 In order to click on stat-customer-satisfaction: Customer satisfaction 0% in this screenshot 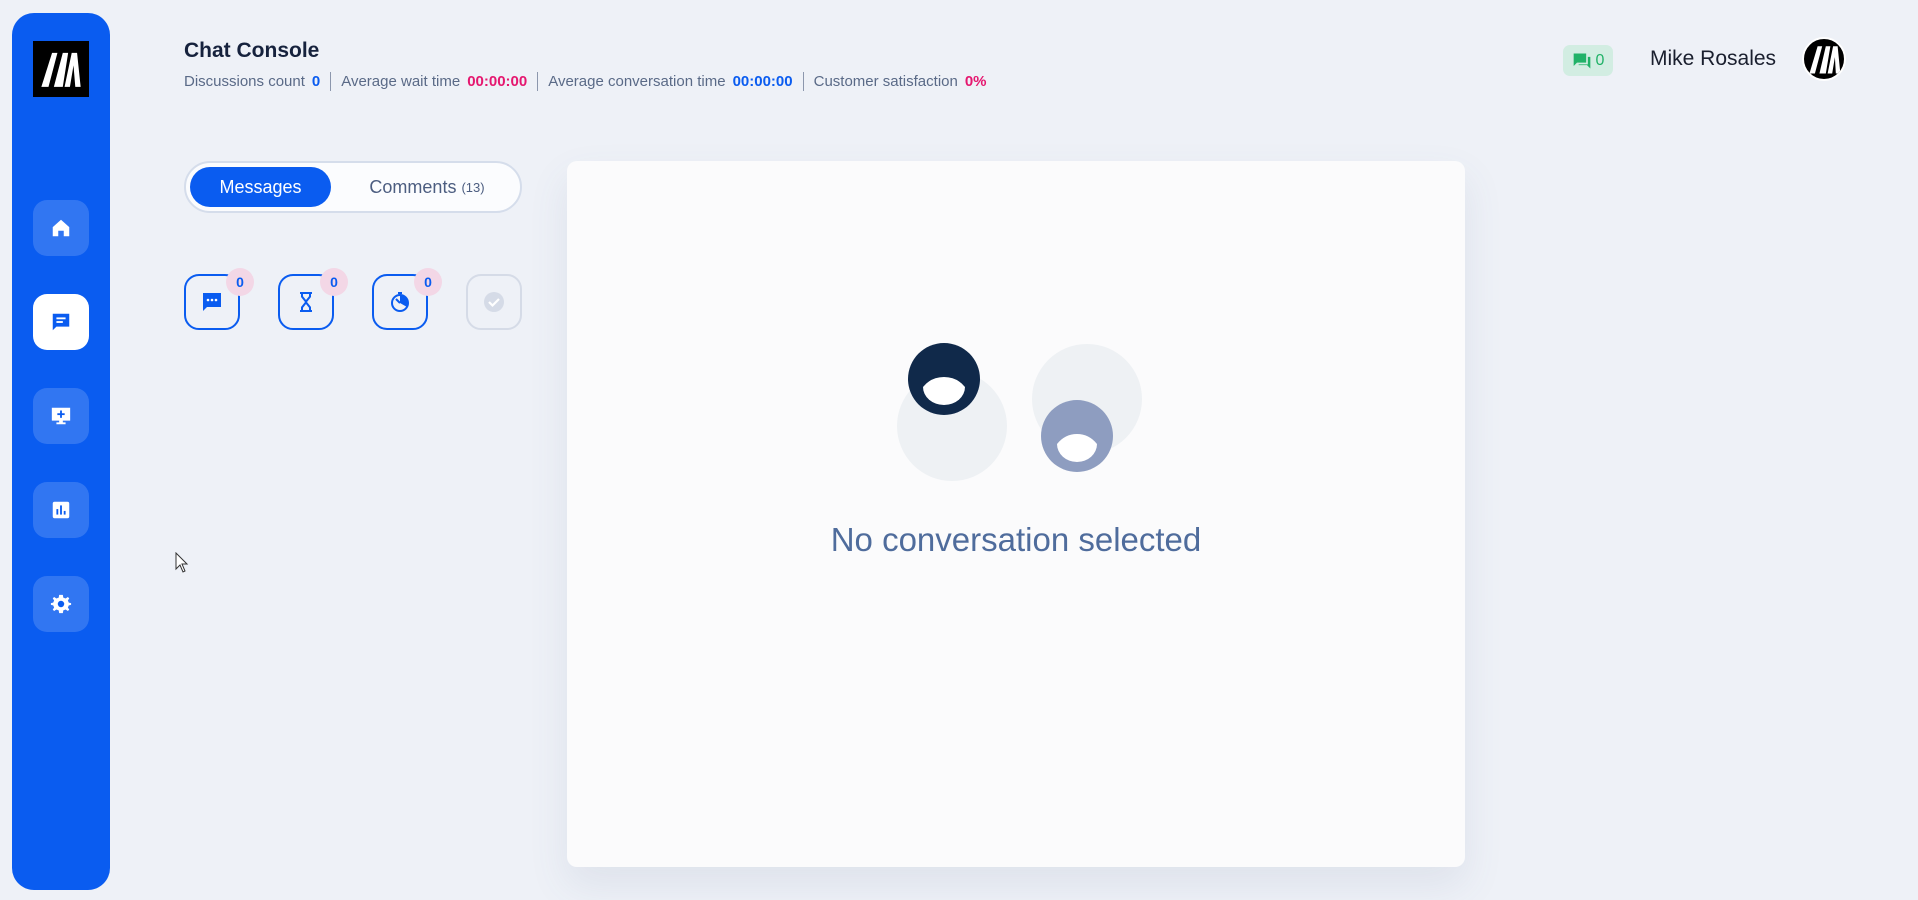, I will do `click(900, 81)`.